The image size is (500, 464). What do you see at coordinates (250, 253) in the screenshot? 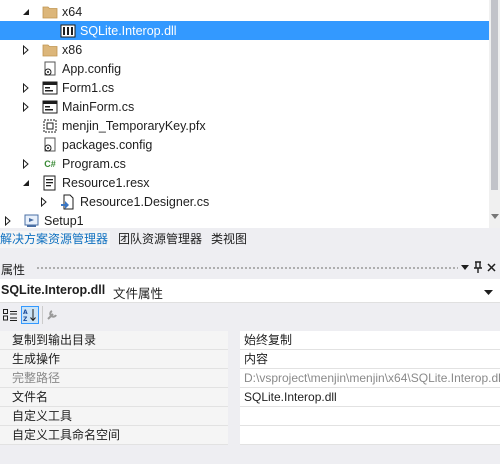
I see `panel-divider` at bounding box center [250, 253].